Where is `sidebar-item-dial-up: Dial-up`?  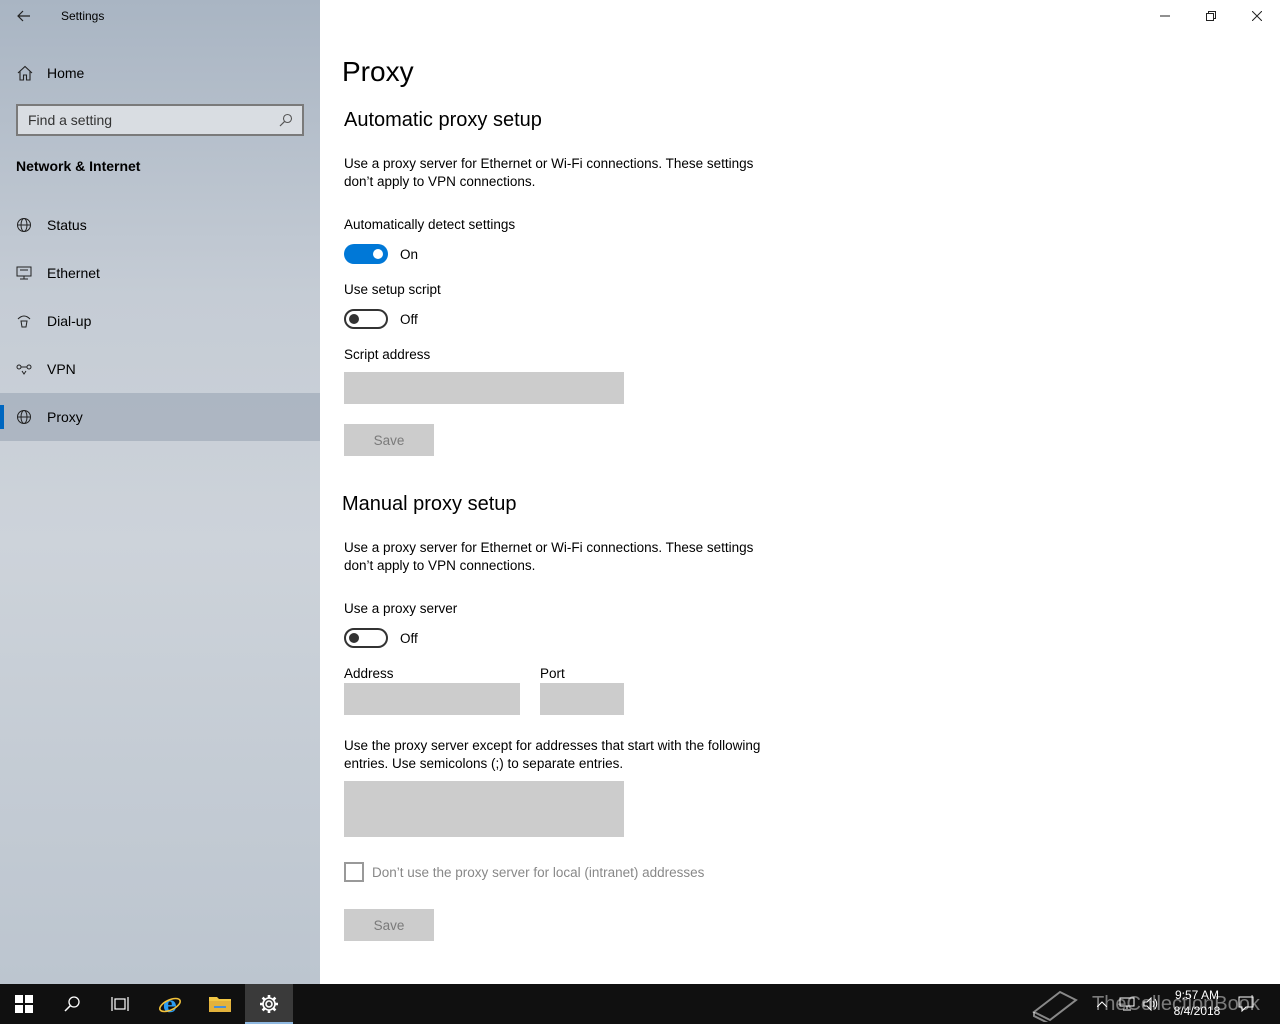 sidebar-item-dial-up: Dial-up is located at coordinates (160, 321).